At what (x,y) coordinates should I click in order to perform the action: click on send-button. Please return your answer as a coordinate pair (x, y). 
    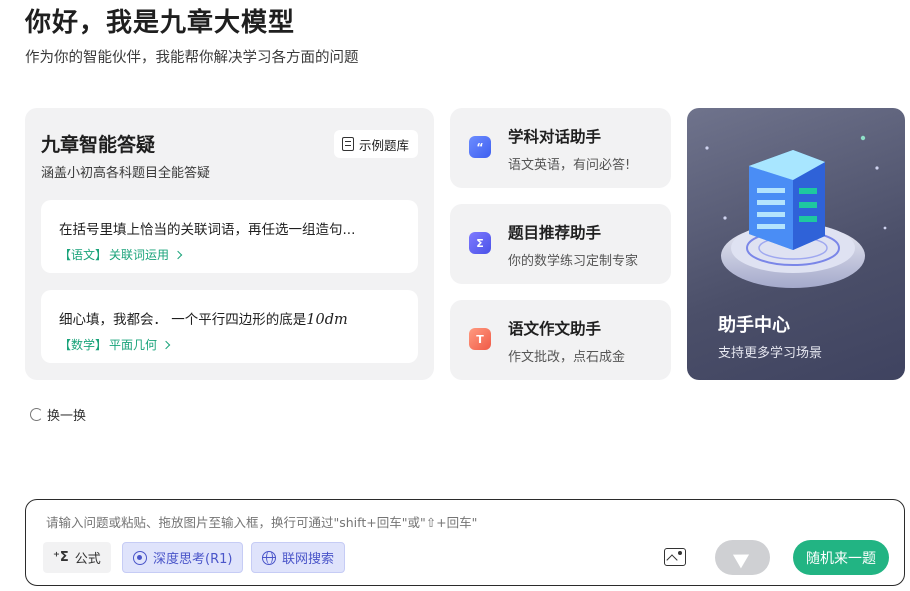
    Looking at the image, I should click on (742, 557).